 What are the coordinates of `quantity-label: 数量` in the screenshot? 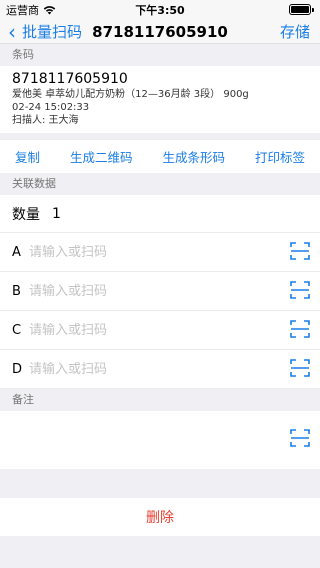 It's located at (26, 214).